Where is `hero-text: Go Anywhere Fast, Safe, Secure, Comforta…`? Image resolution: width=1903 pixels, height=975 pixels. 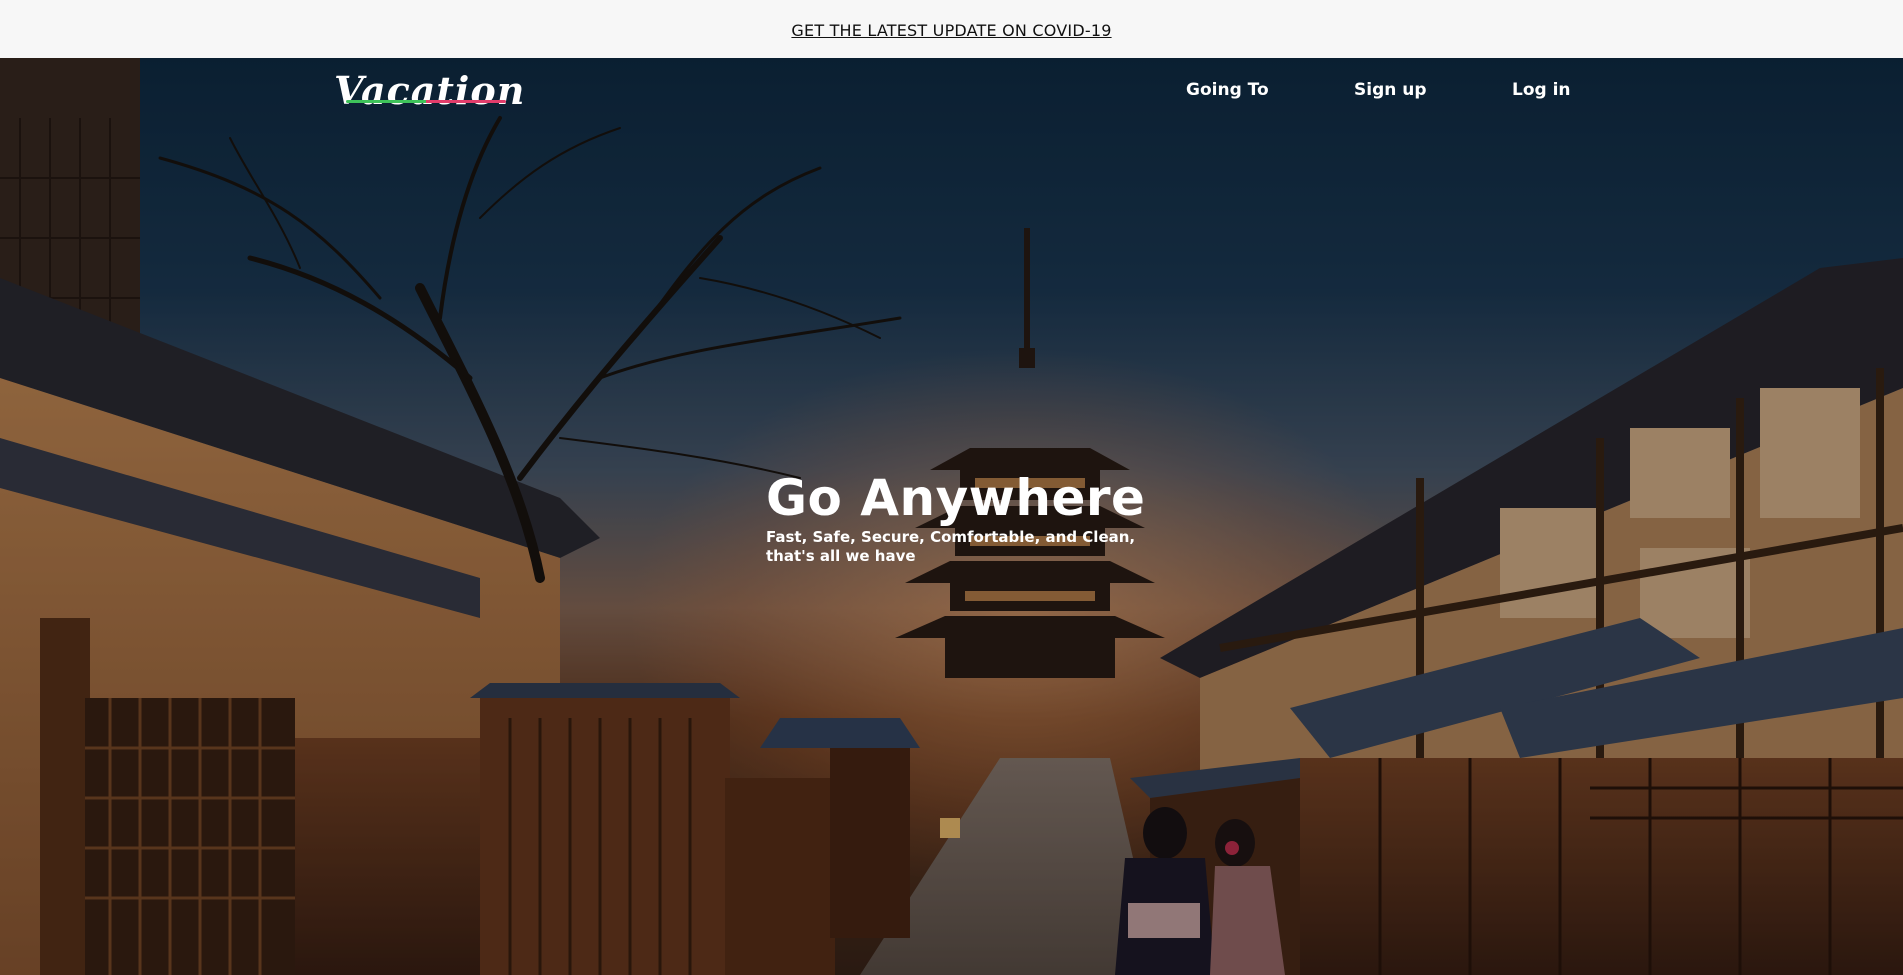 hero-text: Go Anywhere Fast, Safe, Secure, Comforta… is located at coordinates (955, 517).